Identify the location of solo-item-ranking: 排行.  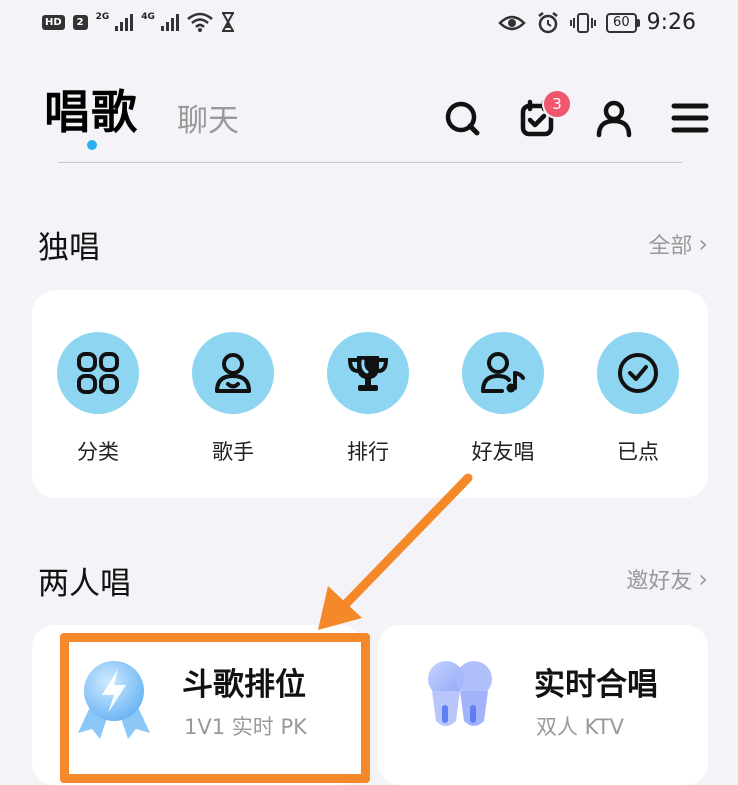
(368, 399).